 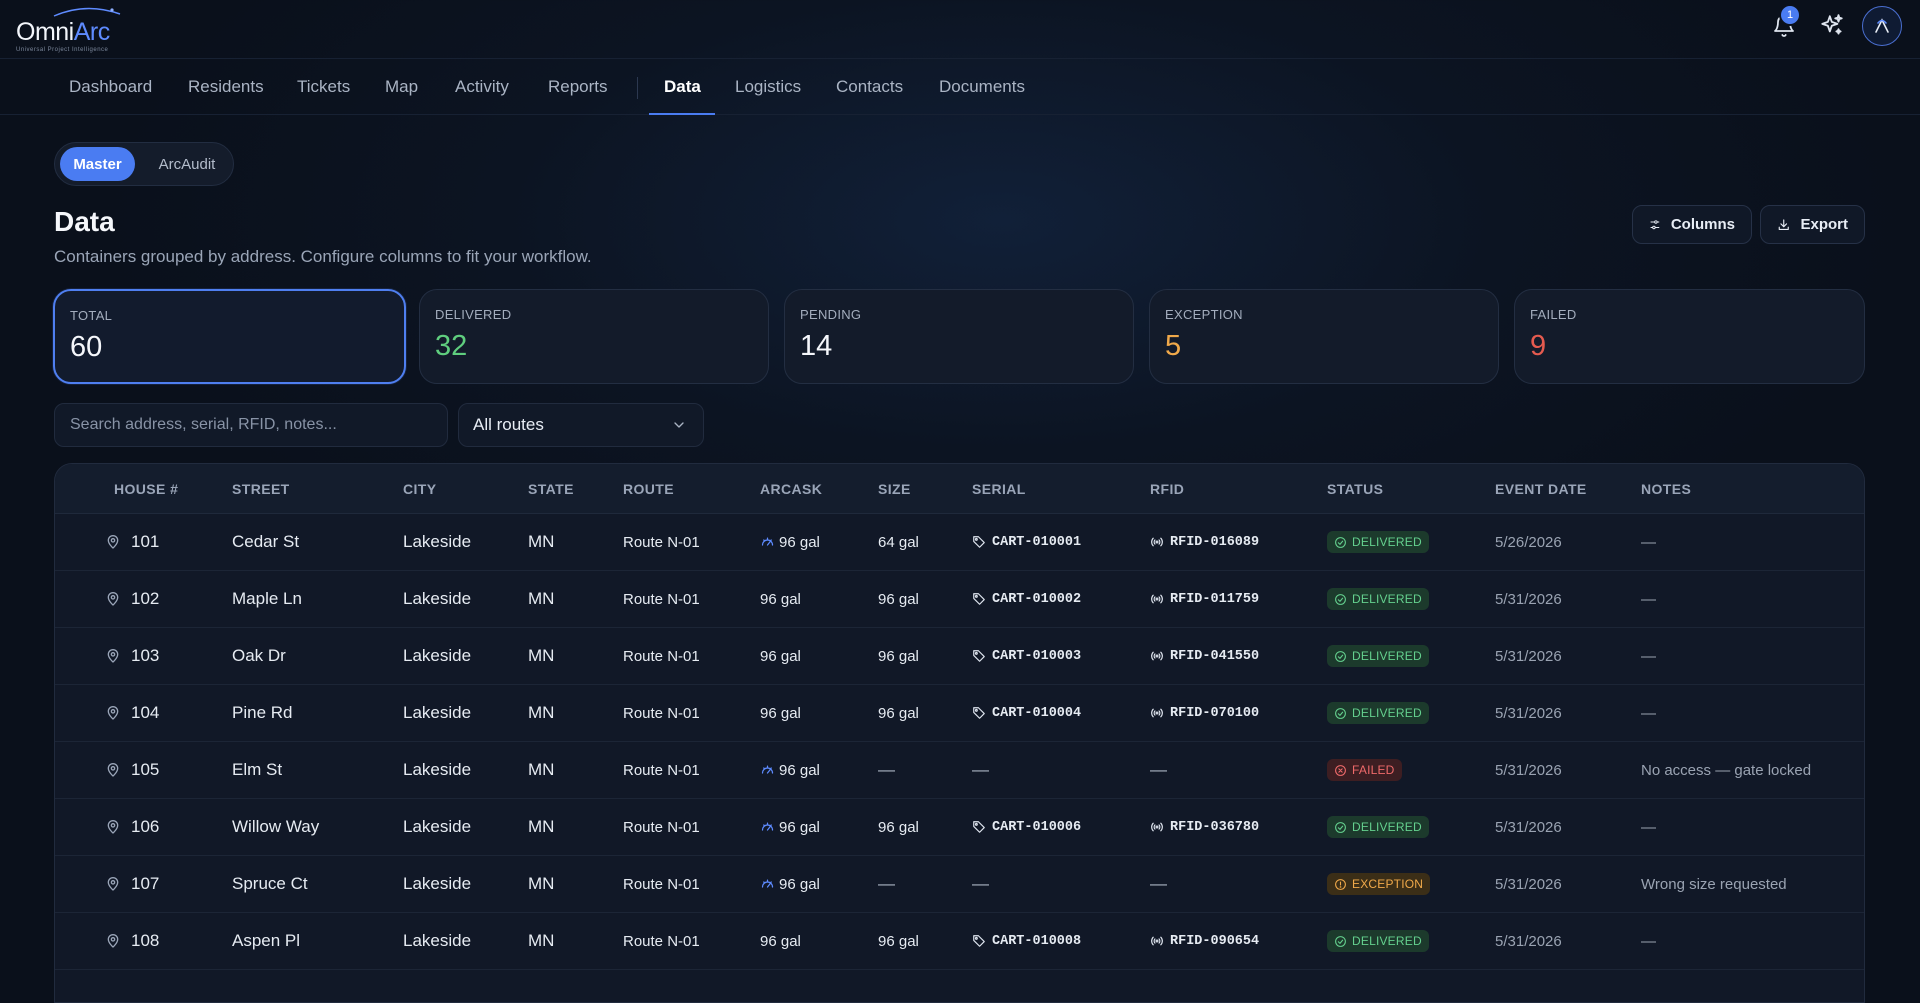 I want to click on stat-value: 60, so click(x=86, y=347).